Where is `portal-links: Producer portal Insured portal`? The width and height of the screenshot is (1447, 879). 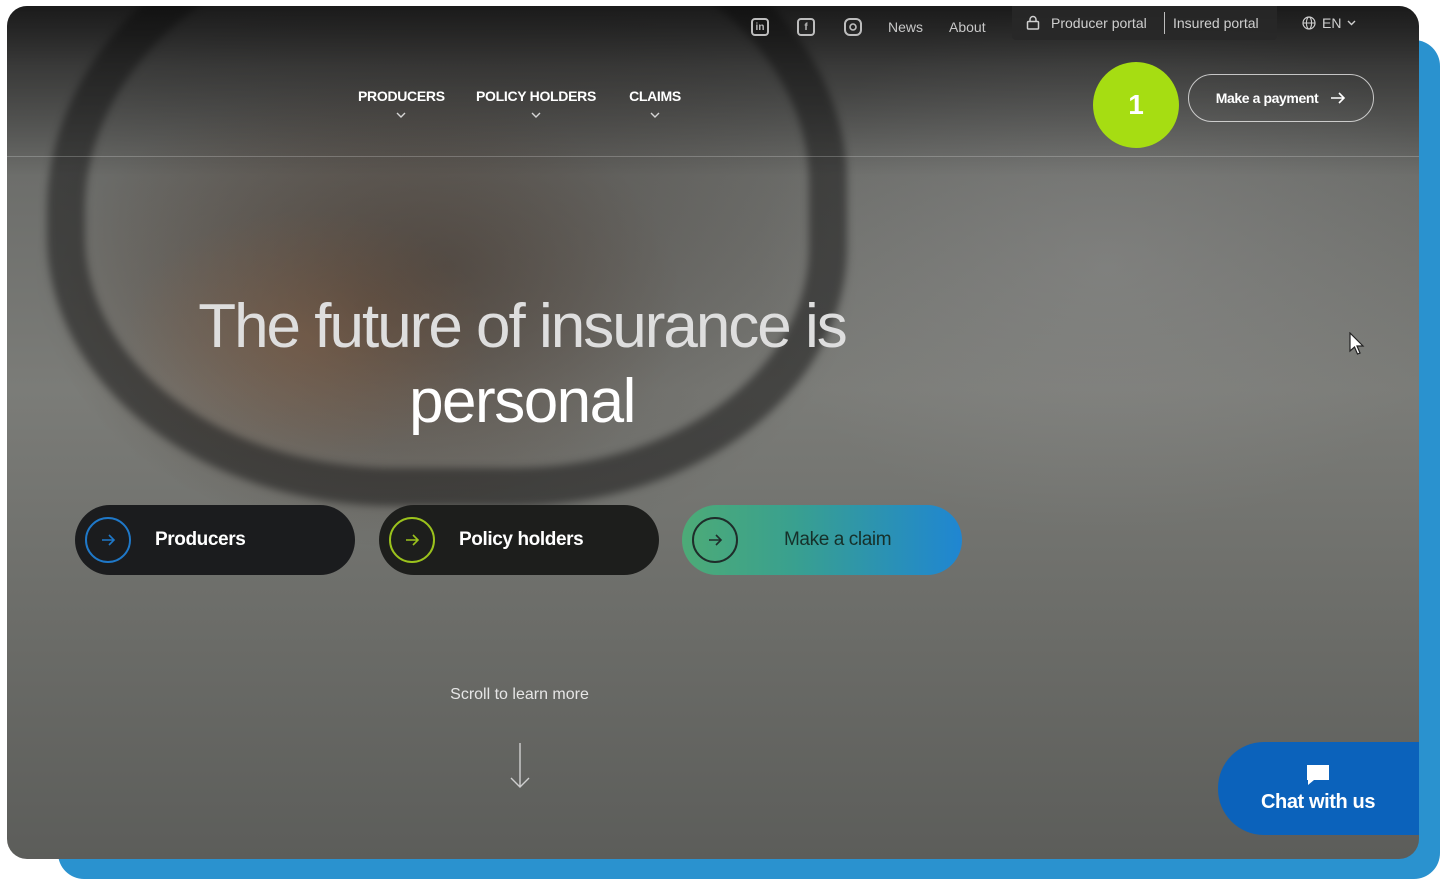
portal-links: Producer portal Insured portal is located at coordinates (1144, 23).